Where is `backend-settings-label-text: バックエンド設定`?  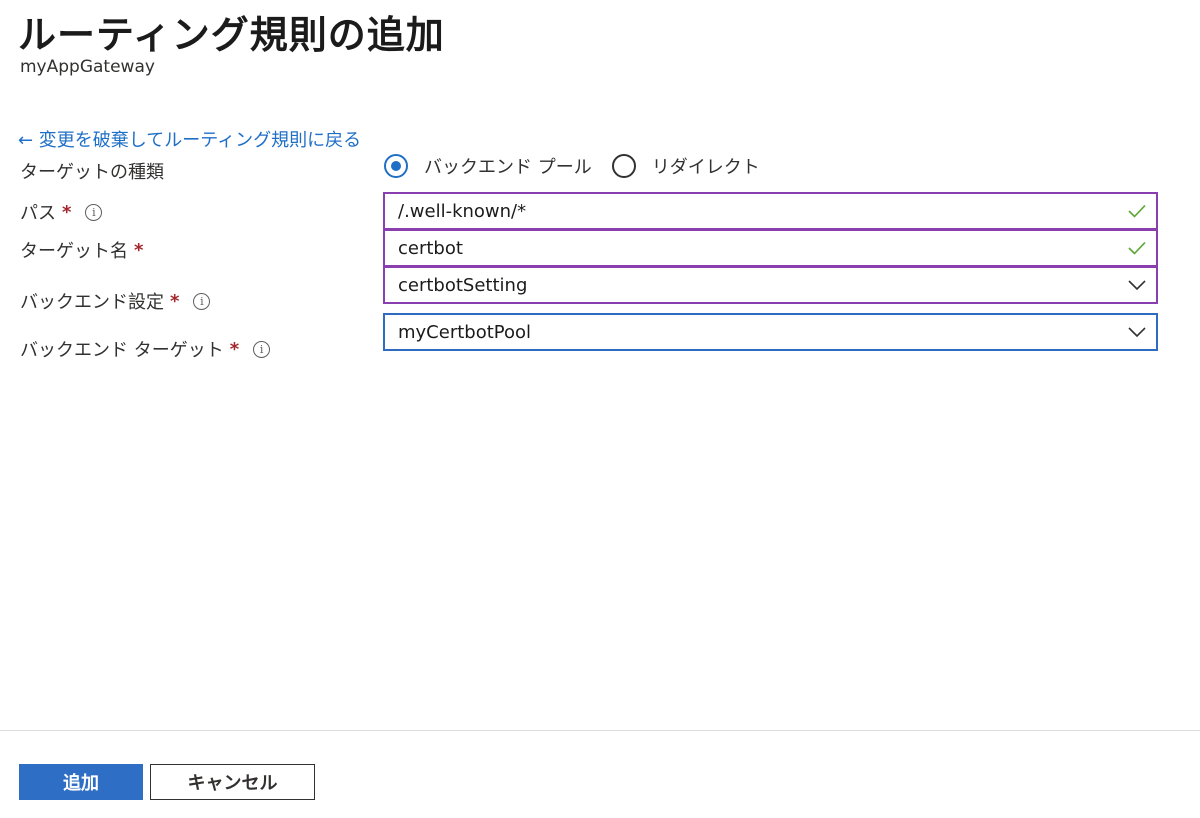
backend-settings-label-text: バックエンド設定 is located at coordinates (92, 302).